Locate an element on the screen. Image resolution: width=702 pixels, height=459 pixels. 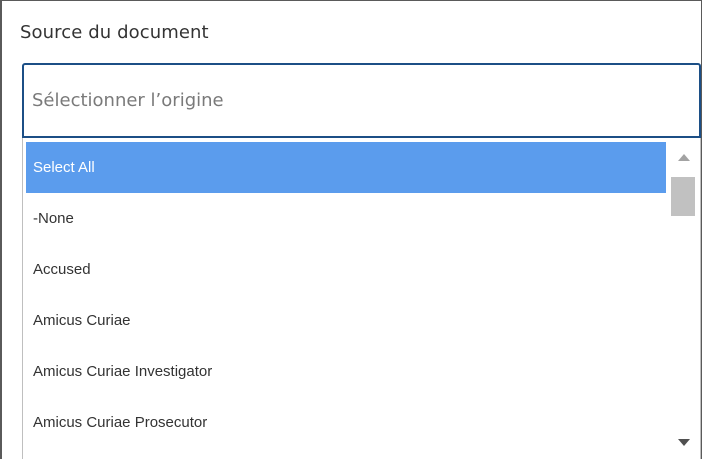
option-amicus-curiae-investigator: Amicus Curiae Investigator is located at coordinates (346, 371).